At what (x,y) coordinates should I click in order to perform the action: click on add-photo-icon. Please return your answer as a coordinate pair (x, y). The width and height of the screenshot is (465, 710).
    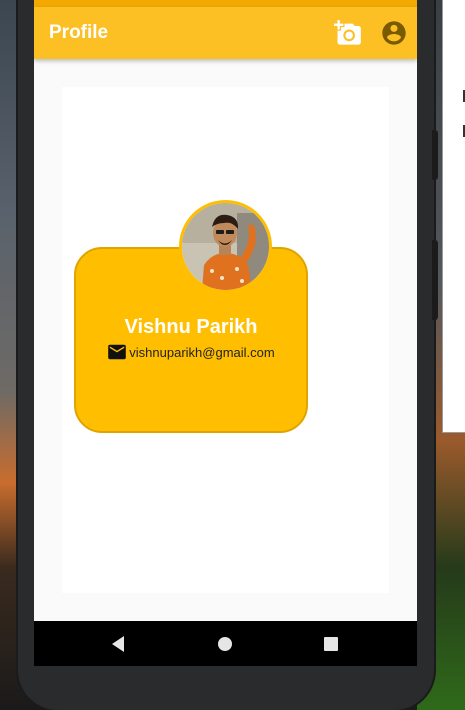
    Looking at the image, I should click on (347, 32).